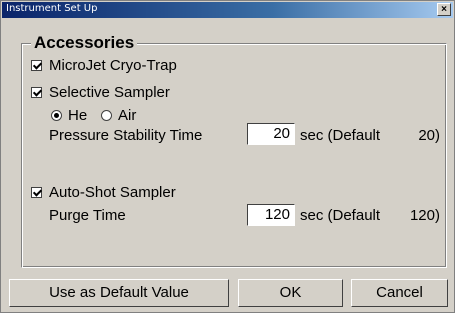 The image size is (455, 313). I want to click on close-icon: ×, so click(444, 9).